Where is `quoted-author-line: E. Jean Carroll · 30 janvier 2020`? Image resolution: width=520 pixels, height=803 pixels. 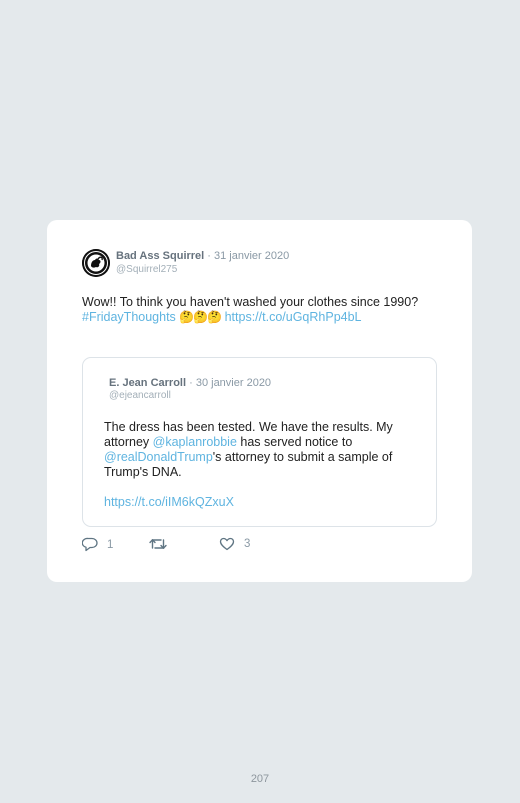 quoted-author-line: E. Jean Carroll · 30 janvier 2020 is located at coordinates (190, 383).